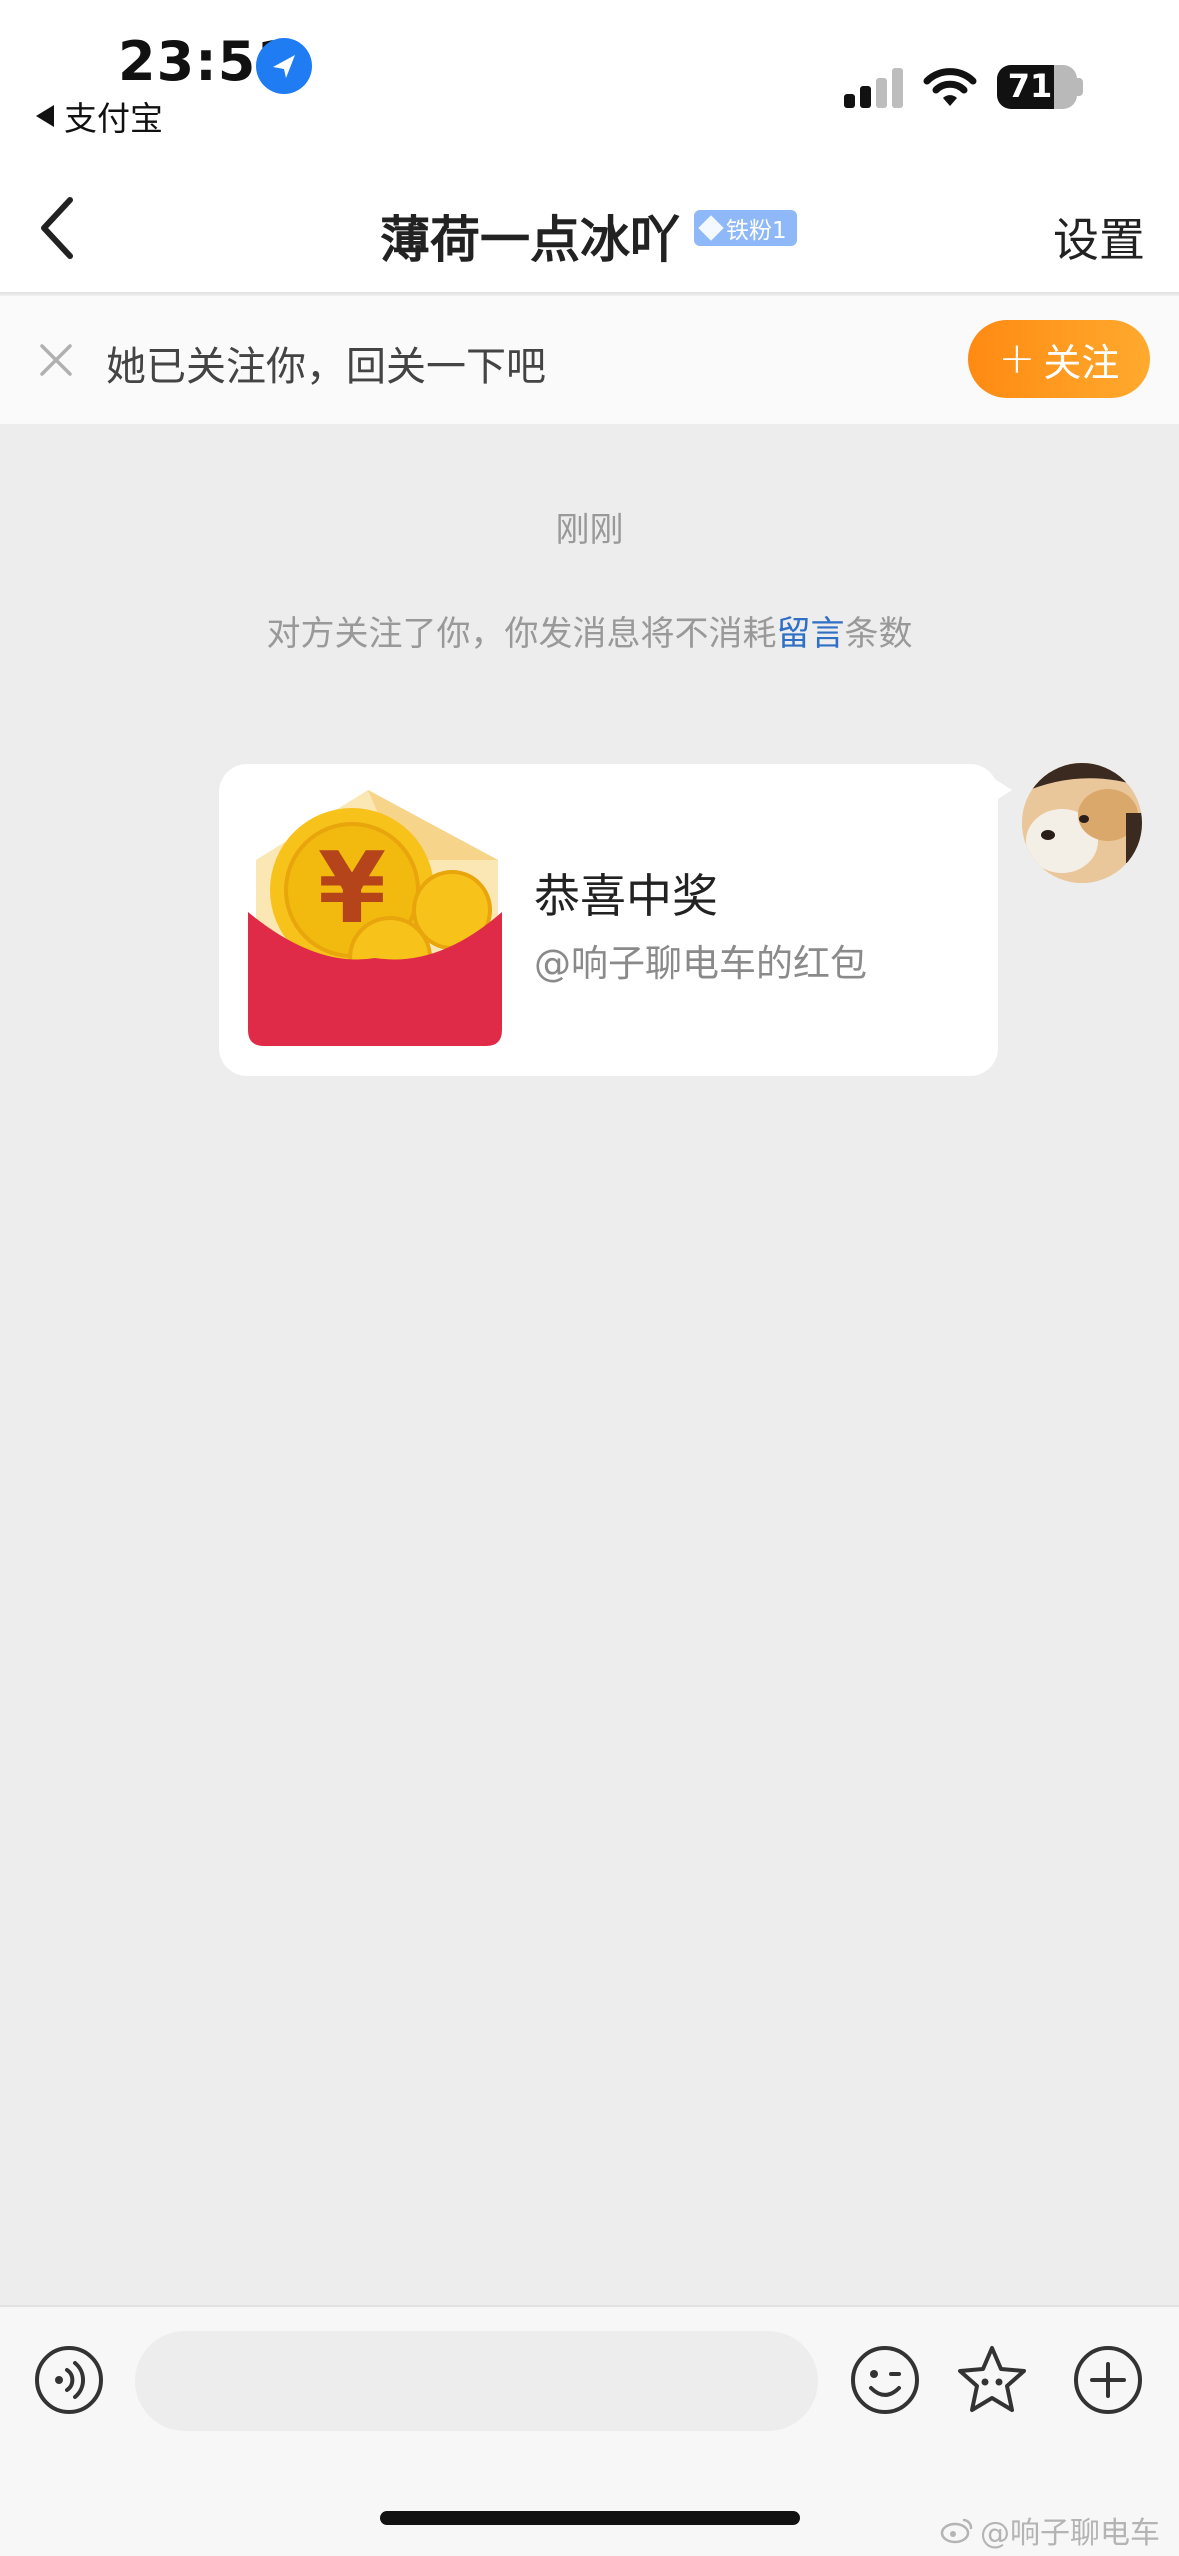 The width and height of the screenshot is (1179, 2556). What do you see at coordinates (1108, 2380) in the screenshot?
I see `plus-circle-icon` at bounding box center [1108, 2380].